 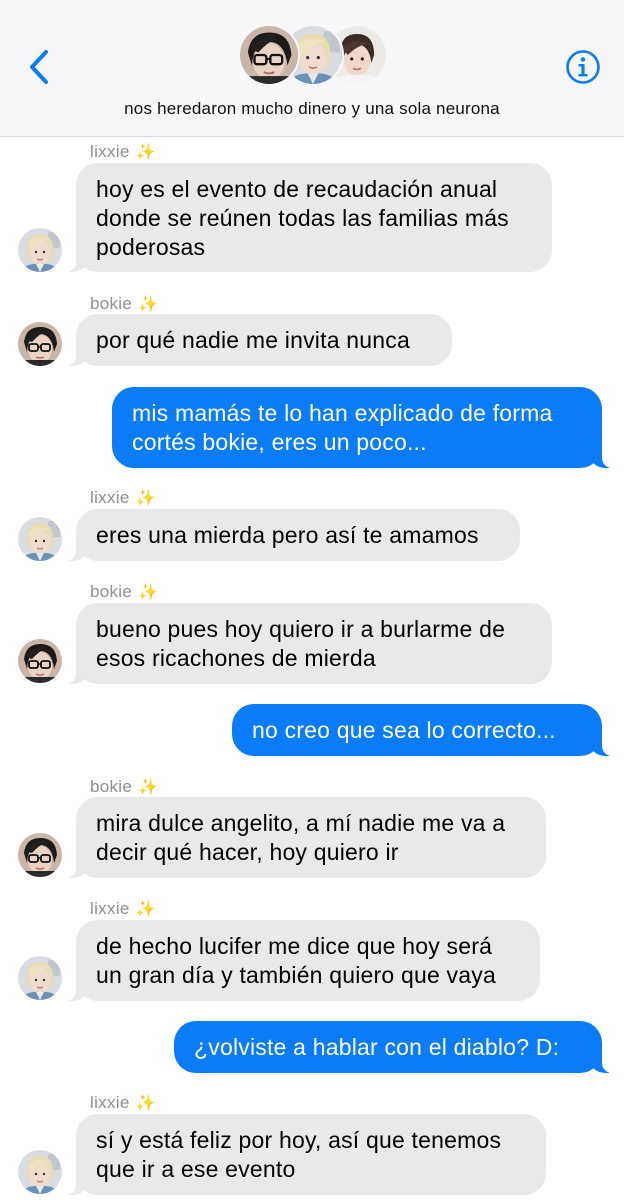 I want to click on group-avatars, so click(x=313, y=56).